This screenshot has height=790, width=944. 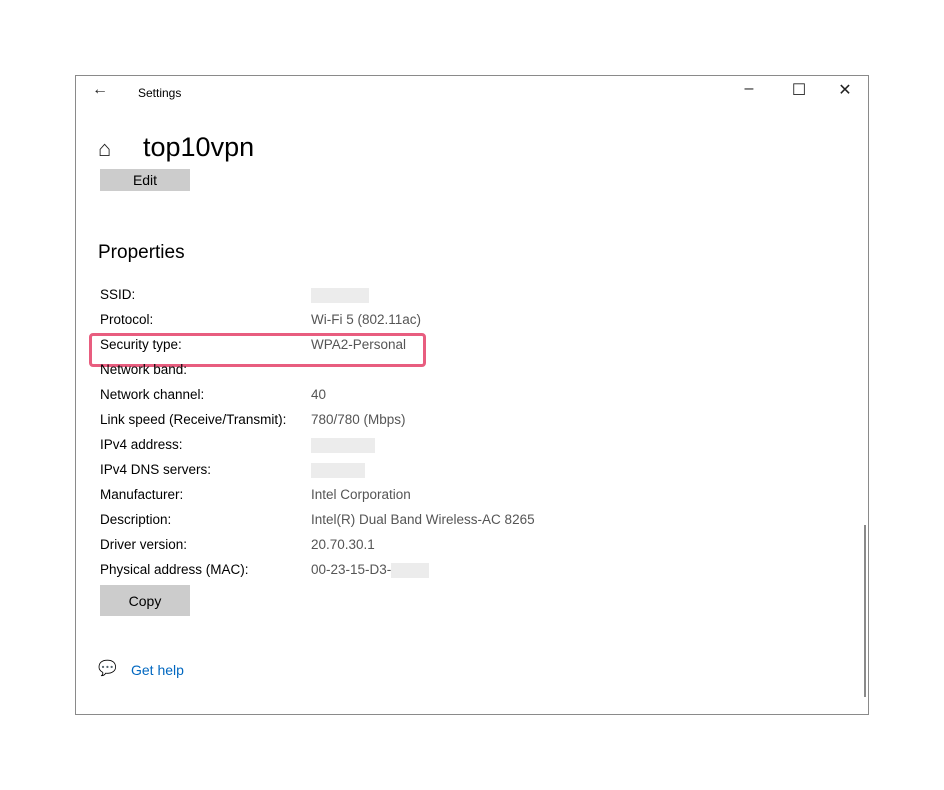 What do you see at coordinates (160, 93) in the screenshot?
I see `window-title: Settings` at bounding box center [160, 93].